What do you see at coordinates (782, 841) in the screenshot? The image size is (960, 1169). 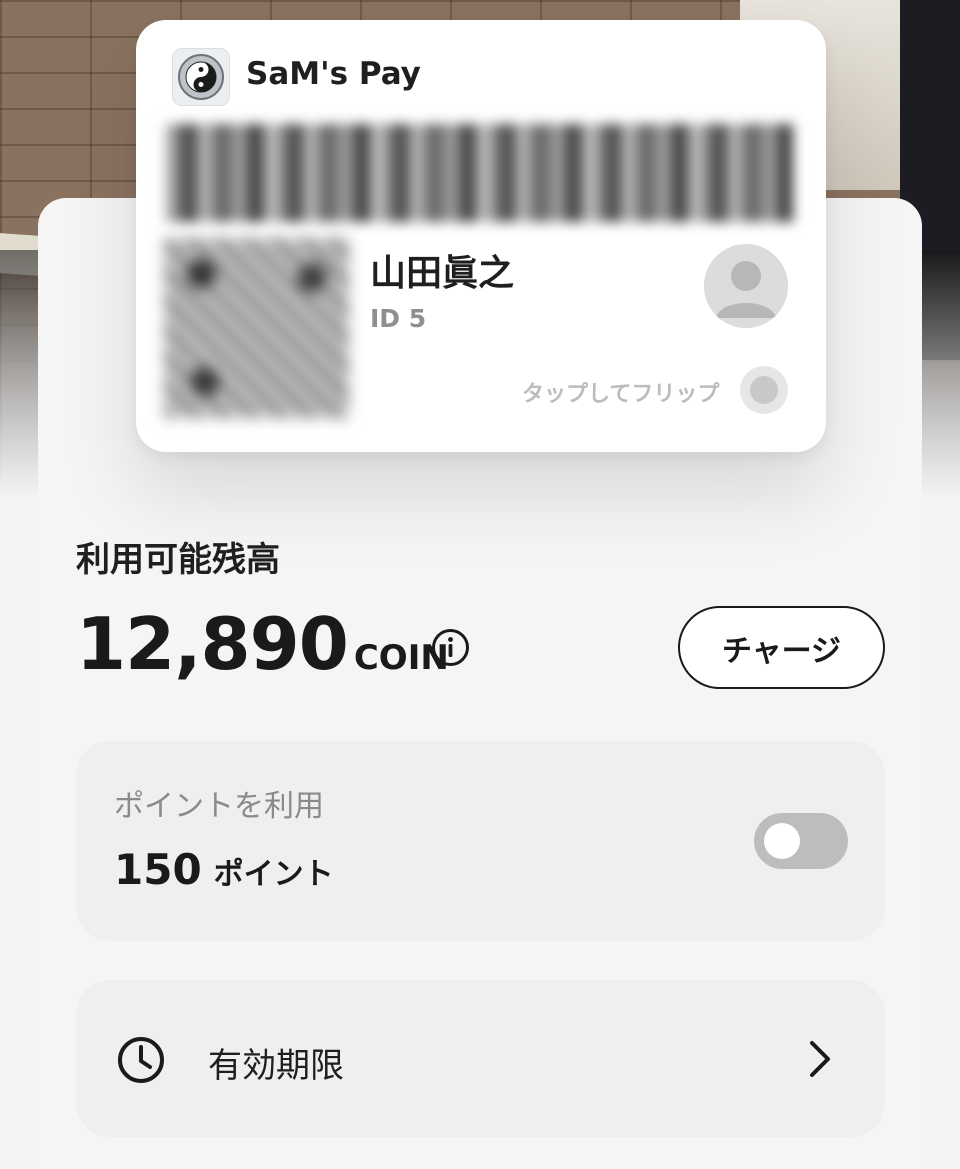 I see `toggle-knob` at bounding box center [782, 841].